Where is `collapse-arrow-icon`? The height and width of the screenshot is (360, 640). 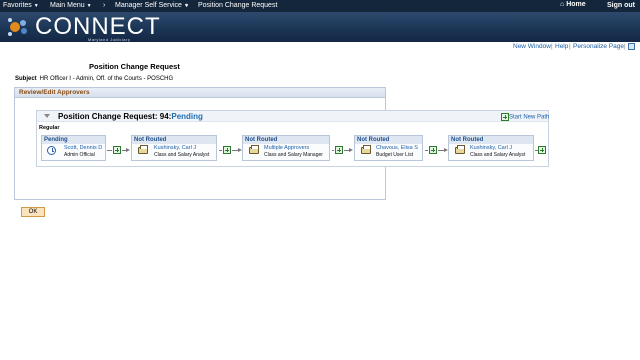 collapse-arrow-icon is located at coordinates (47, 116).